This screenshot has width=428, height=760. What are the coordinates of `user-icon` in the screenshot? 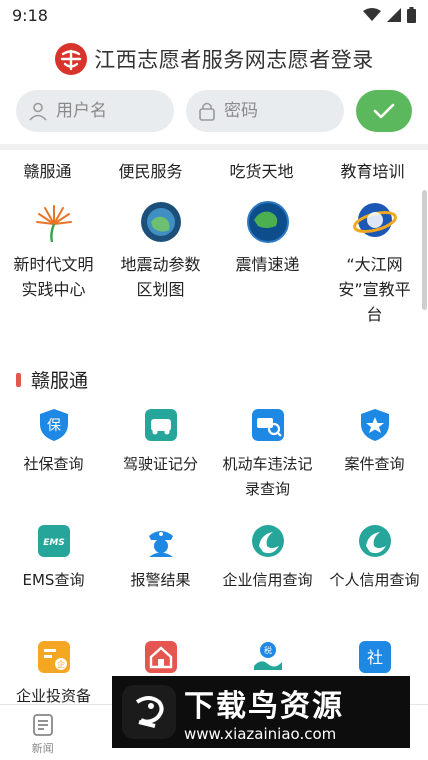 It's located at (38, 111).